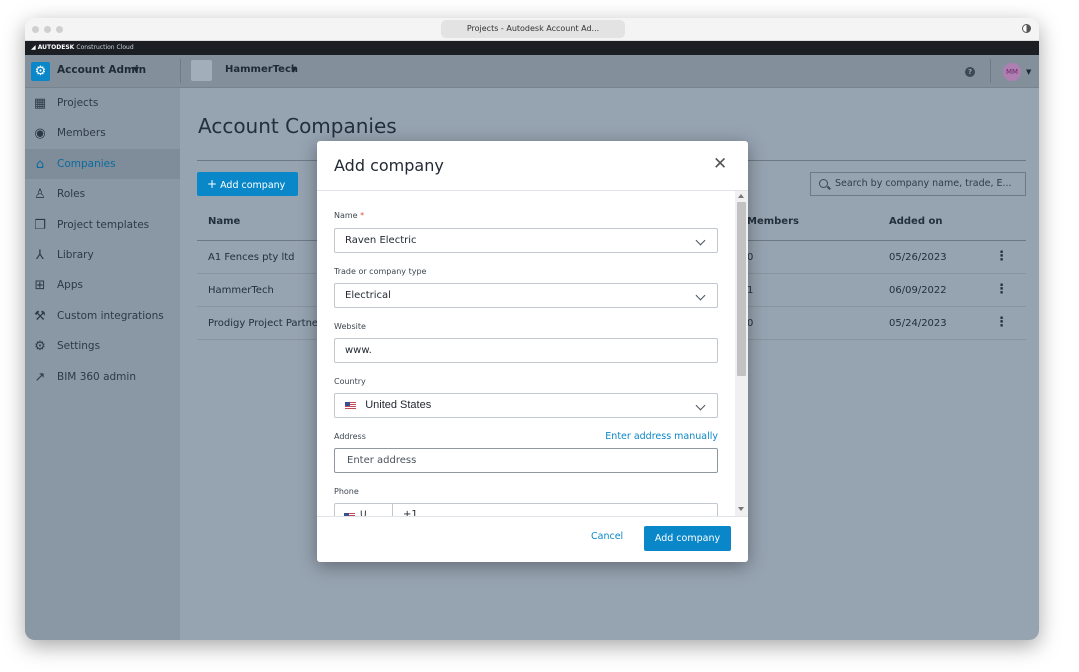 The width and height of the screenshot is (1079, 672). What do you see at coordinates (526, 295) in the screenshot?
I see `trade-select: Electrical` at bounding box center [526, 295].